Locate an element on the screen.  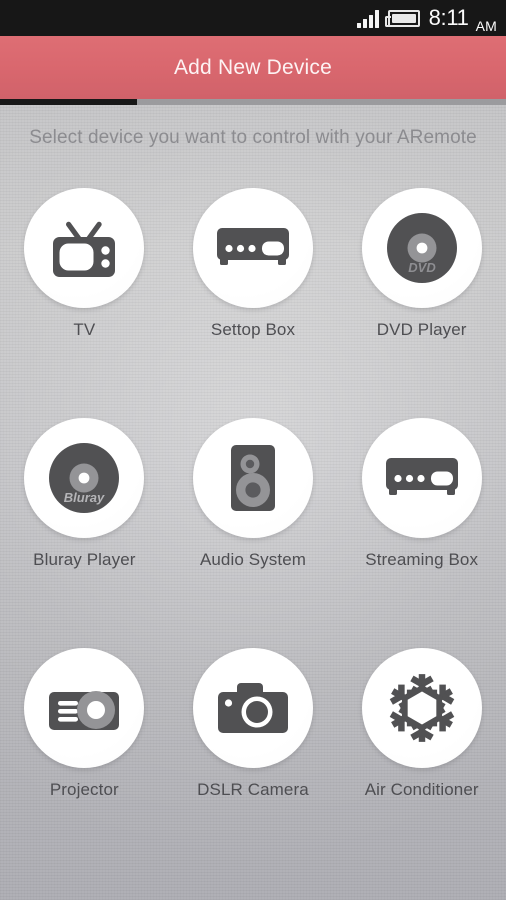
device-tile-tv: TV is located at coordinates (84, 264).